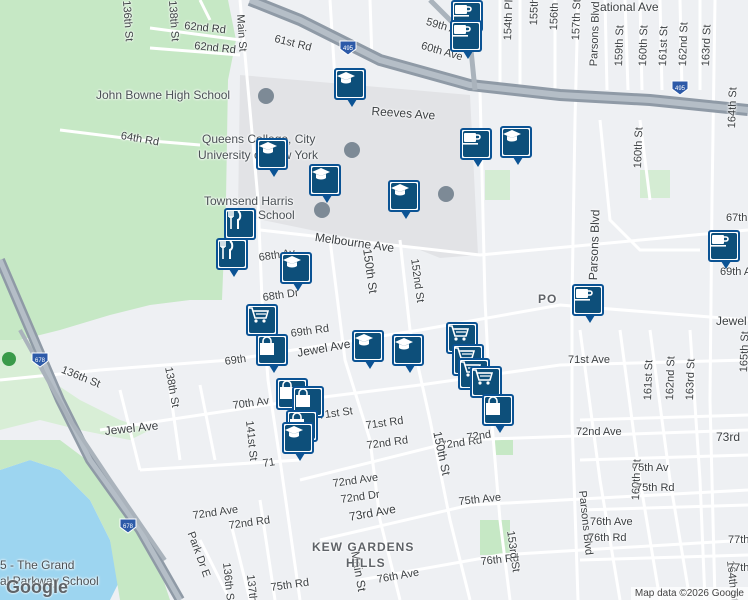  I want to click on google-logo: Google, so click(37, 587).